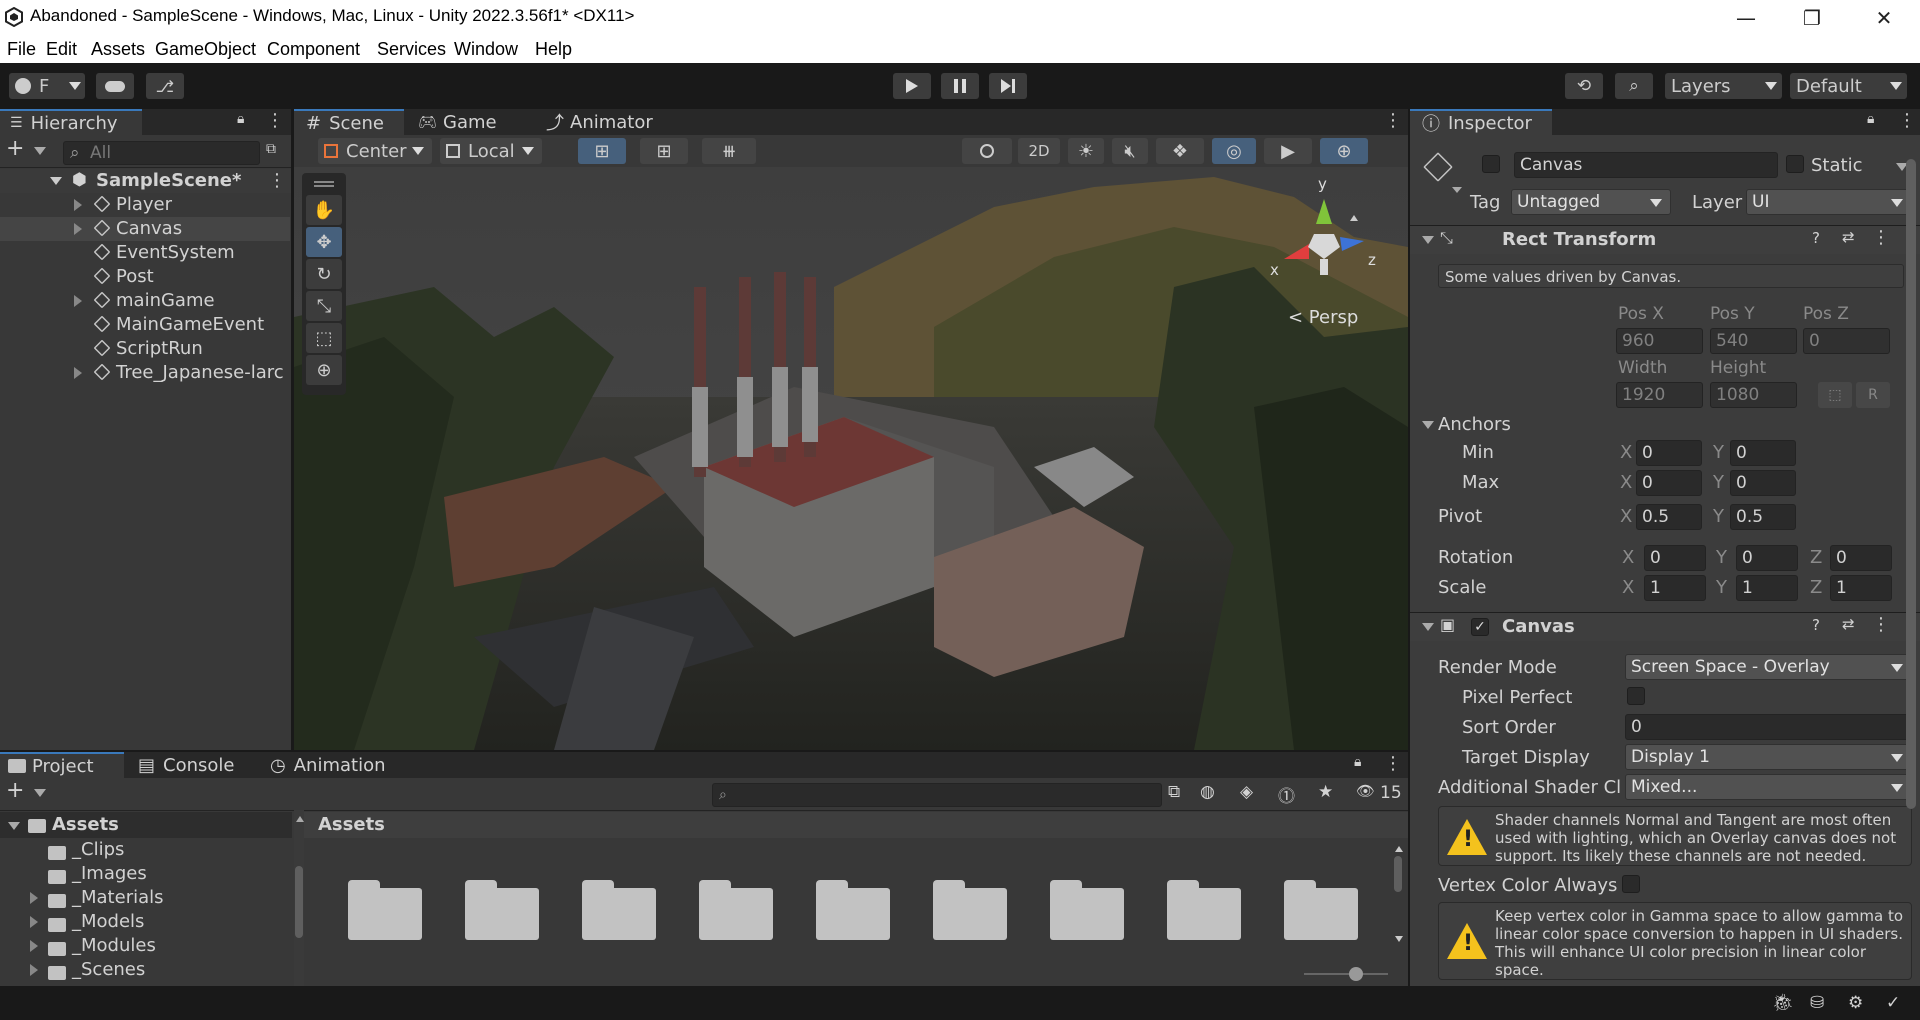  I want to click on layers-dropdown: Layers, so click(1723, 86).